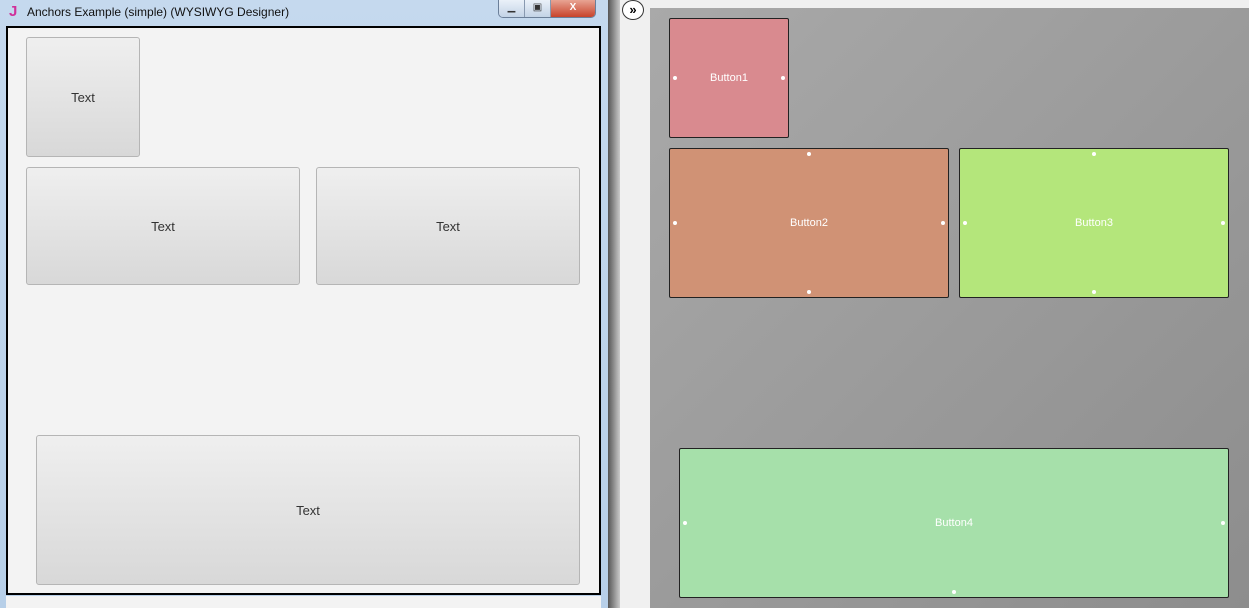 The width and height of the screenshot is (1249, 608). I want to click on designer-button-1: Button1, so click(729, 78).